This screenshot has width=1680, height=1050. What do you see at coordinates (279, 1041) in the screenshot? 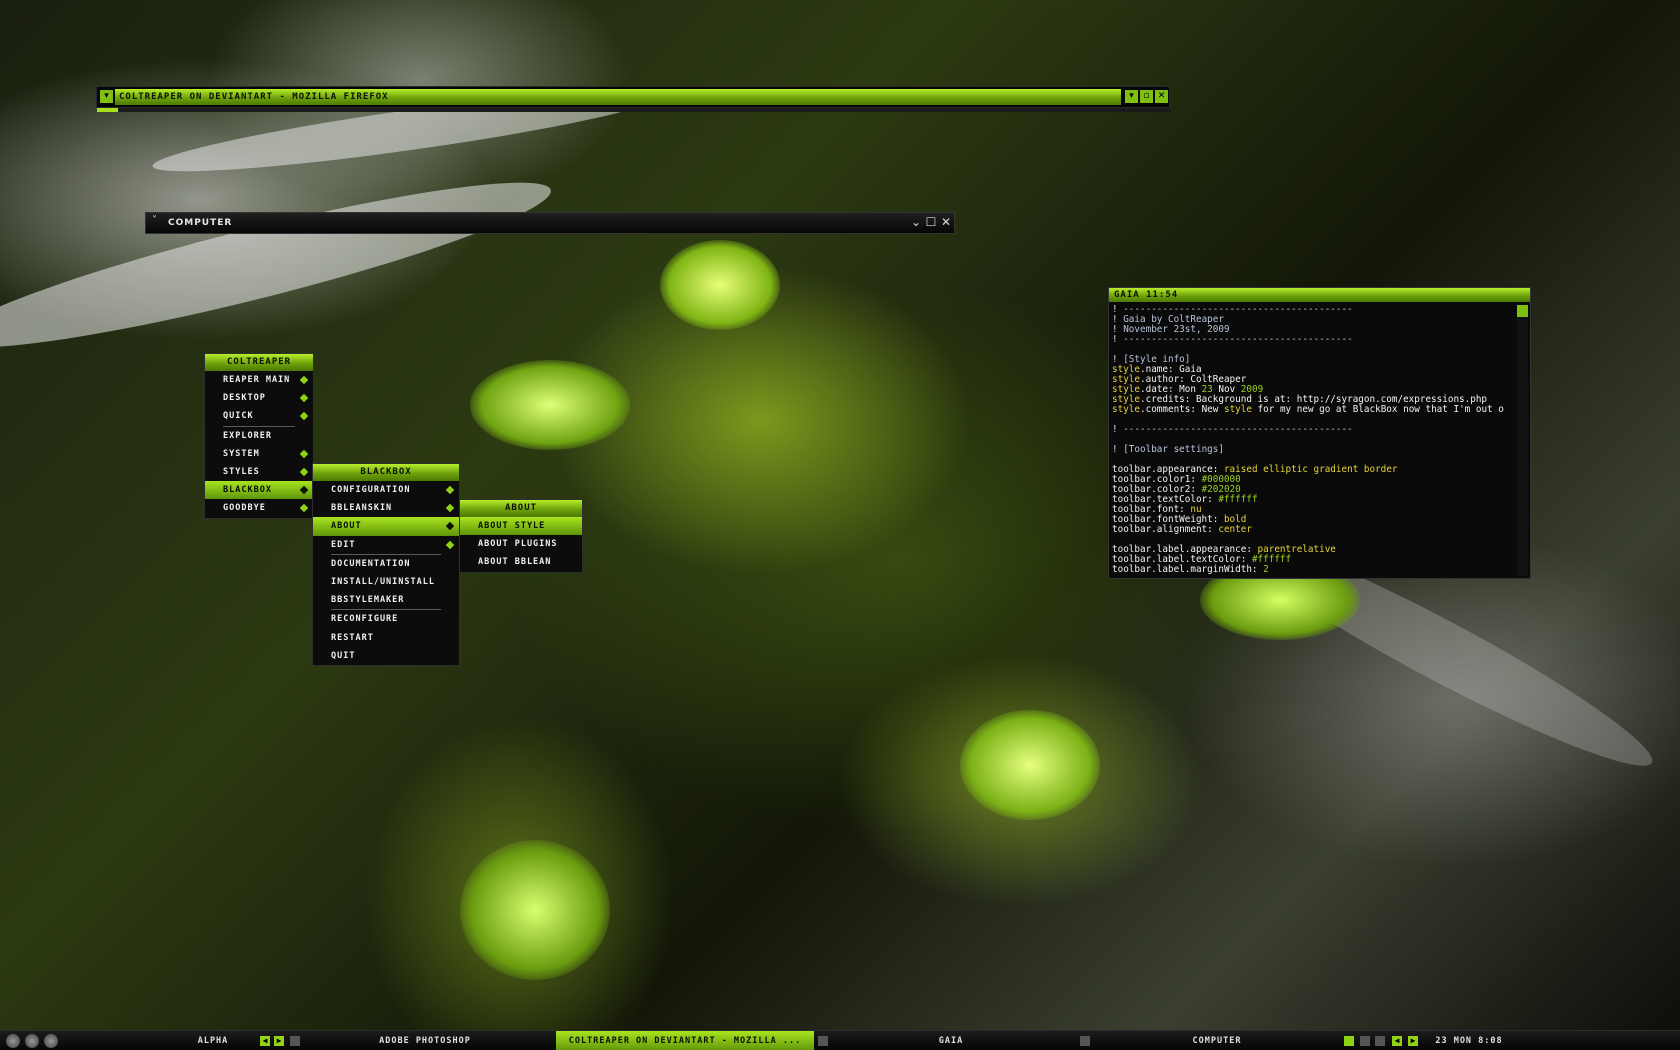
I see `workspace-next-button: ▶` at bounding box center [279, 1041].